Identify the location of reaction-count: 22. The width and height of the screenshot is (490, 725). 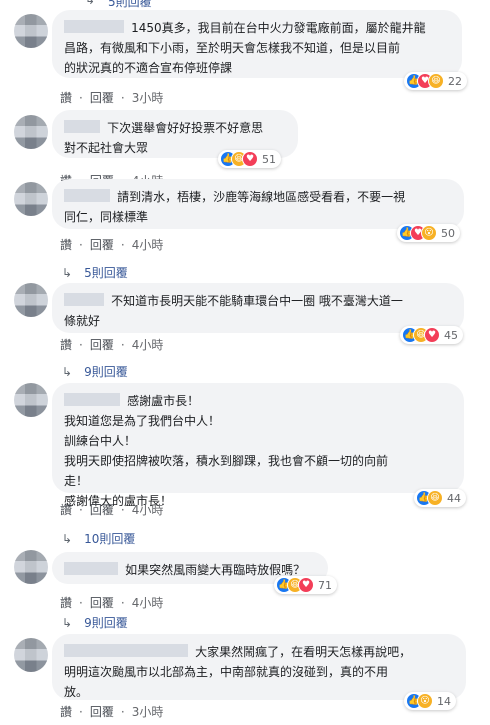
(455, 81).